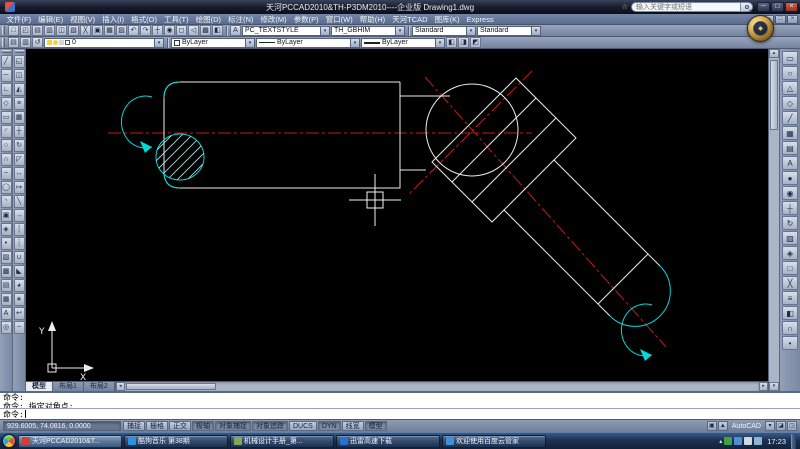 The width and height of the screenshot is (800, 449). What do you see at coordinates (6, 75) in the screenshot?
I see `construction-line-icon: ─` at bounding box center [6, 75].